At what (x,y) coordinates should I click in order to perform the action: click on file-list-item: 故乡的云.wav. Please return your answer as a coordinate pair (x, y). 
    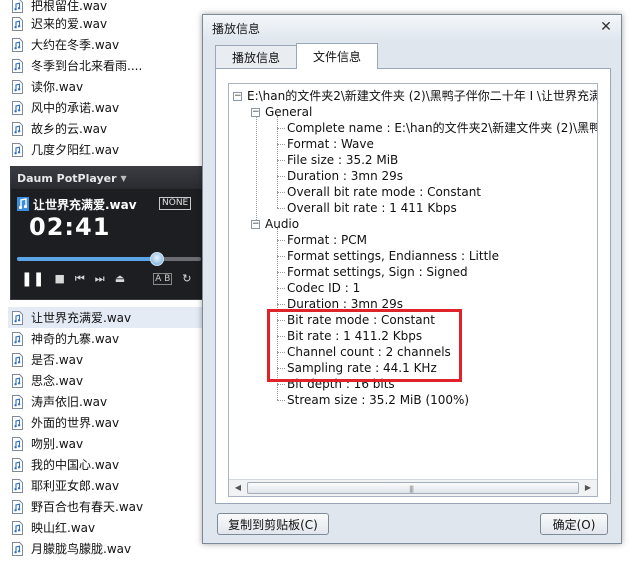
    Looking at the image, I should click on (59, 128).